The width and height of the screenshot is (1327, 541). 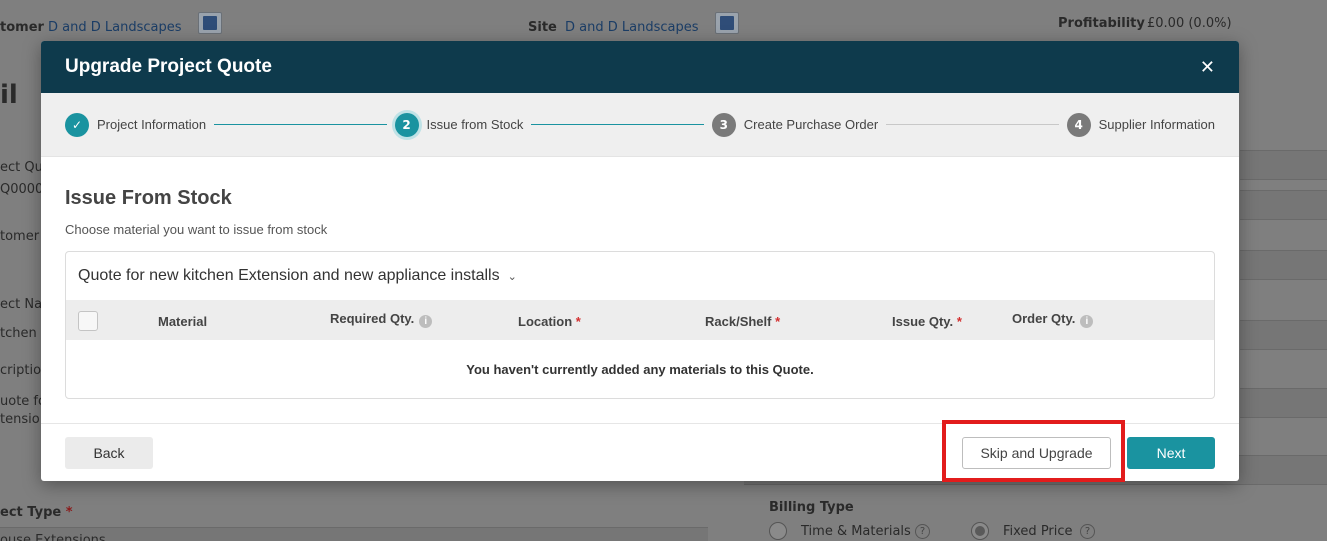 What do you see at coordinates (1171, 453) in the screenshot?
I see `next-button: Next` at bounding box center [1171, 453].